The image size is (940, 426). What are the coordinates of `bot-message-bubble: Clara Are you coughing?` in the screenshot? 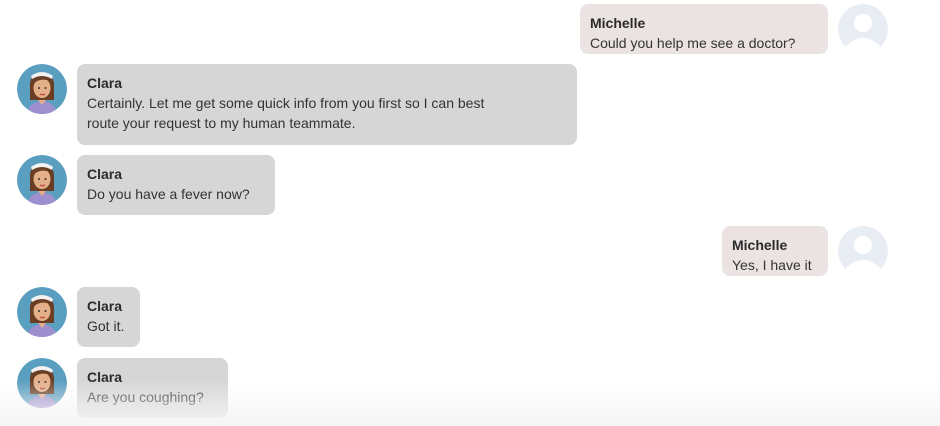 It's located at (152, 388).